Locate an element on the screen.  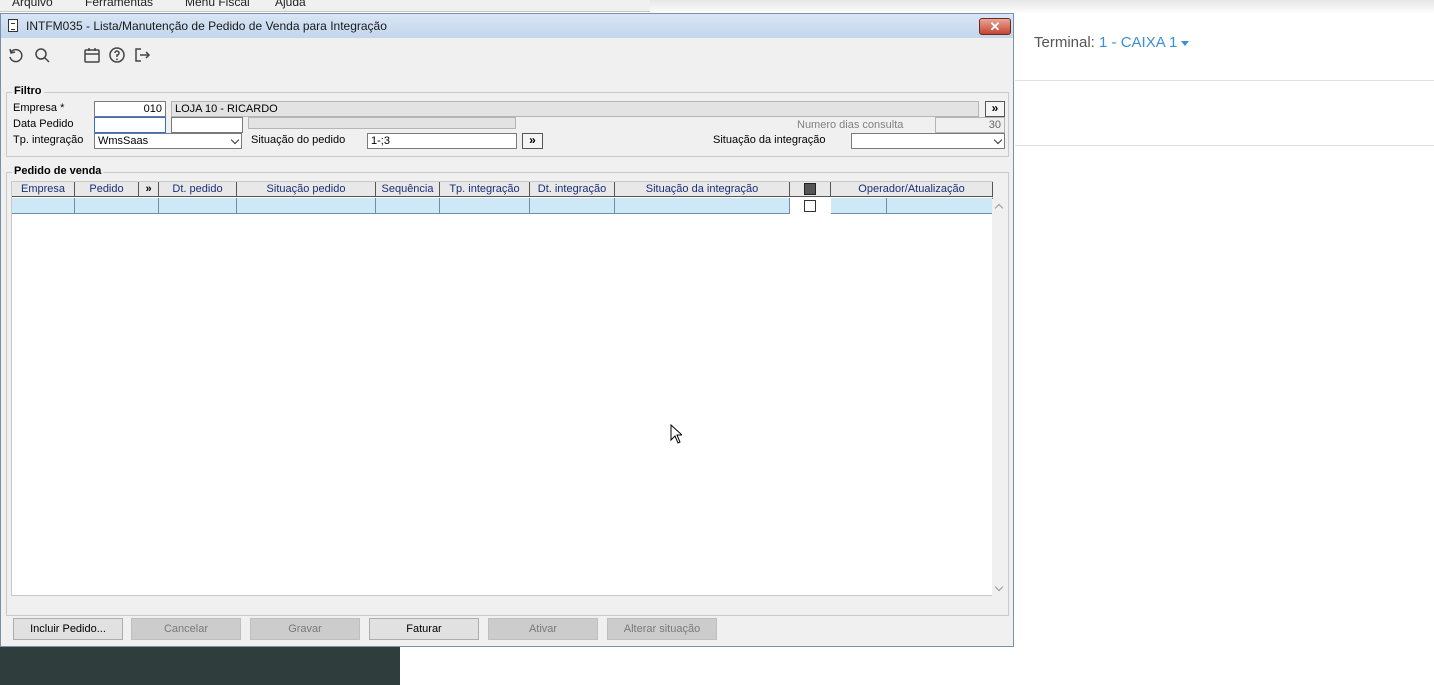
situacao-pedido-more-button: » is located at coordinates (532, 141).